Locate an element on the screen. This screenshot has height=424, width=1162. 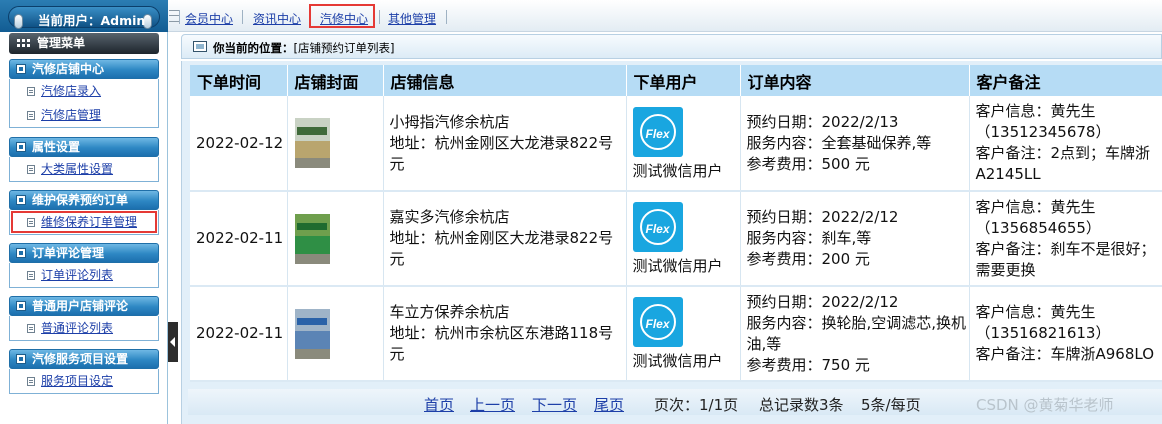
sidebar-item-category-settings: 大类属性设置 is located at coordinates (84, 169).